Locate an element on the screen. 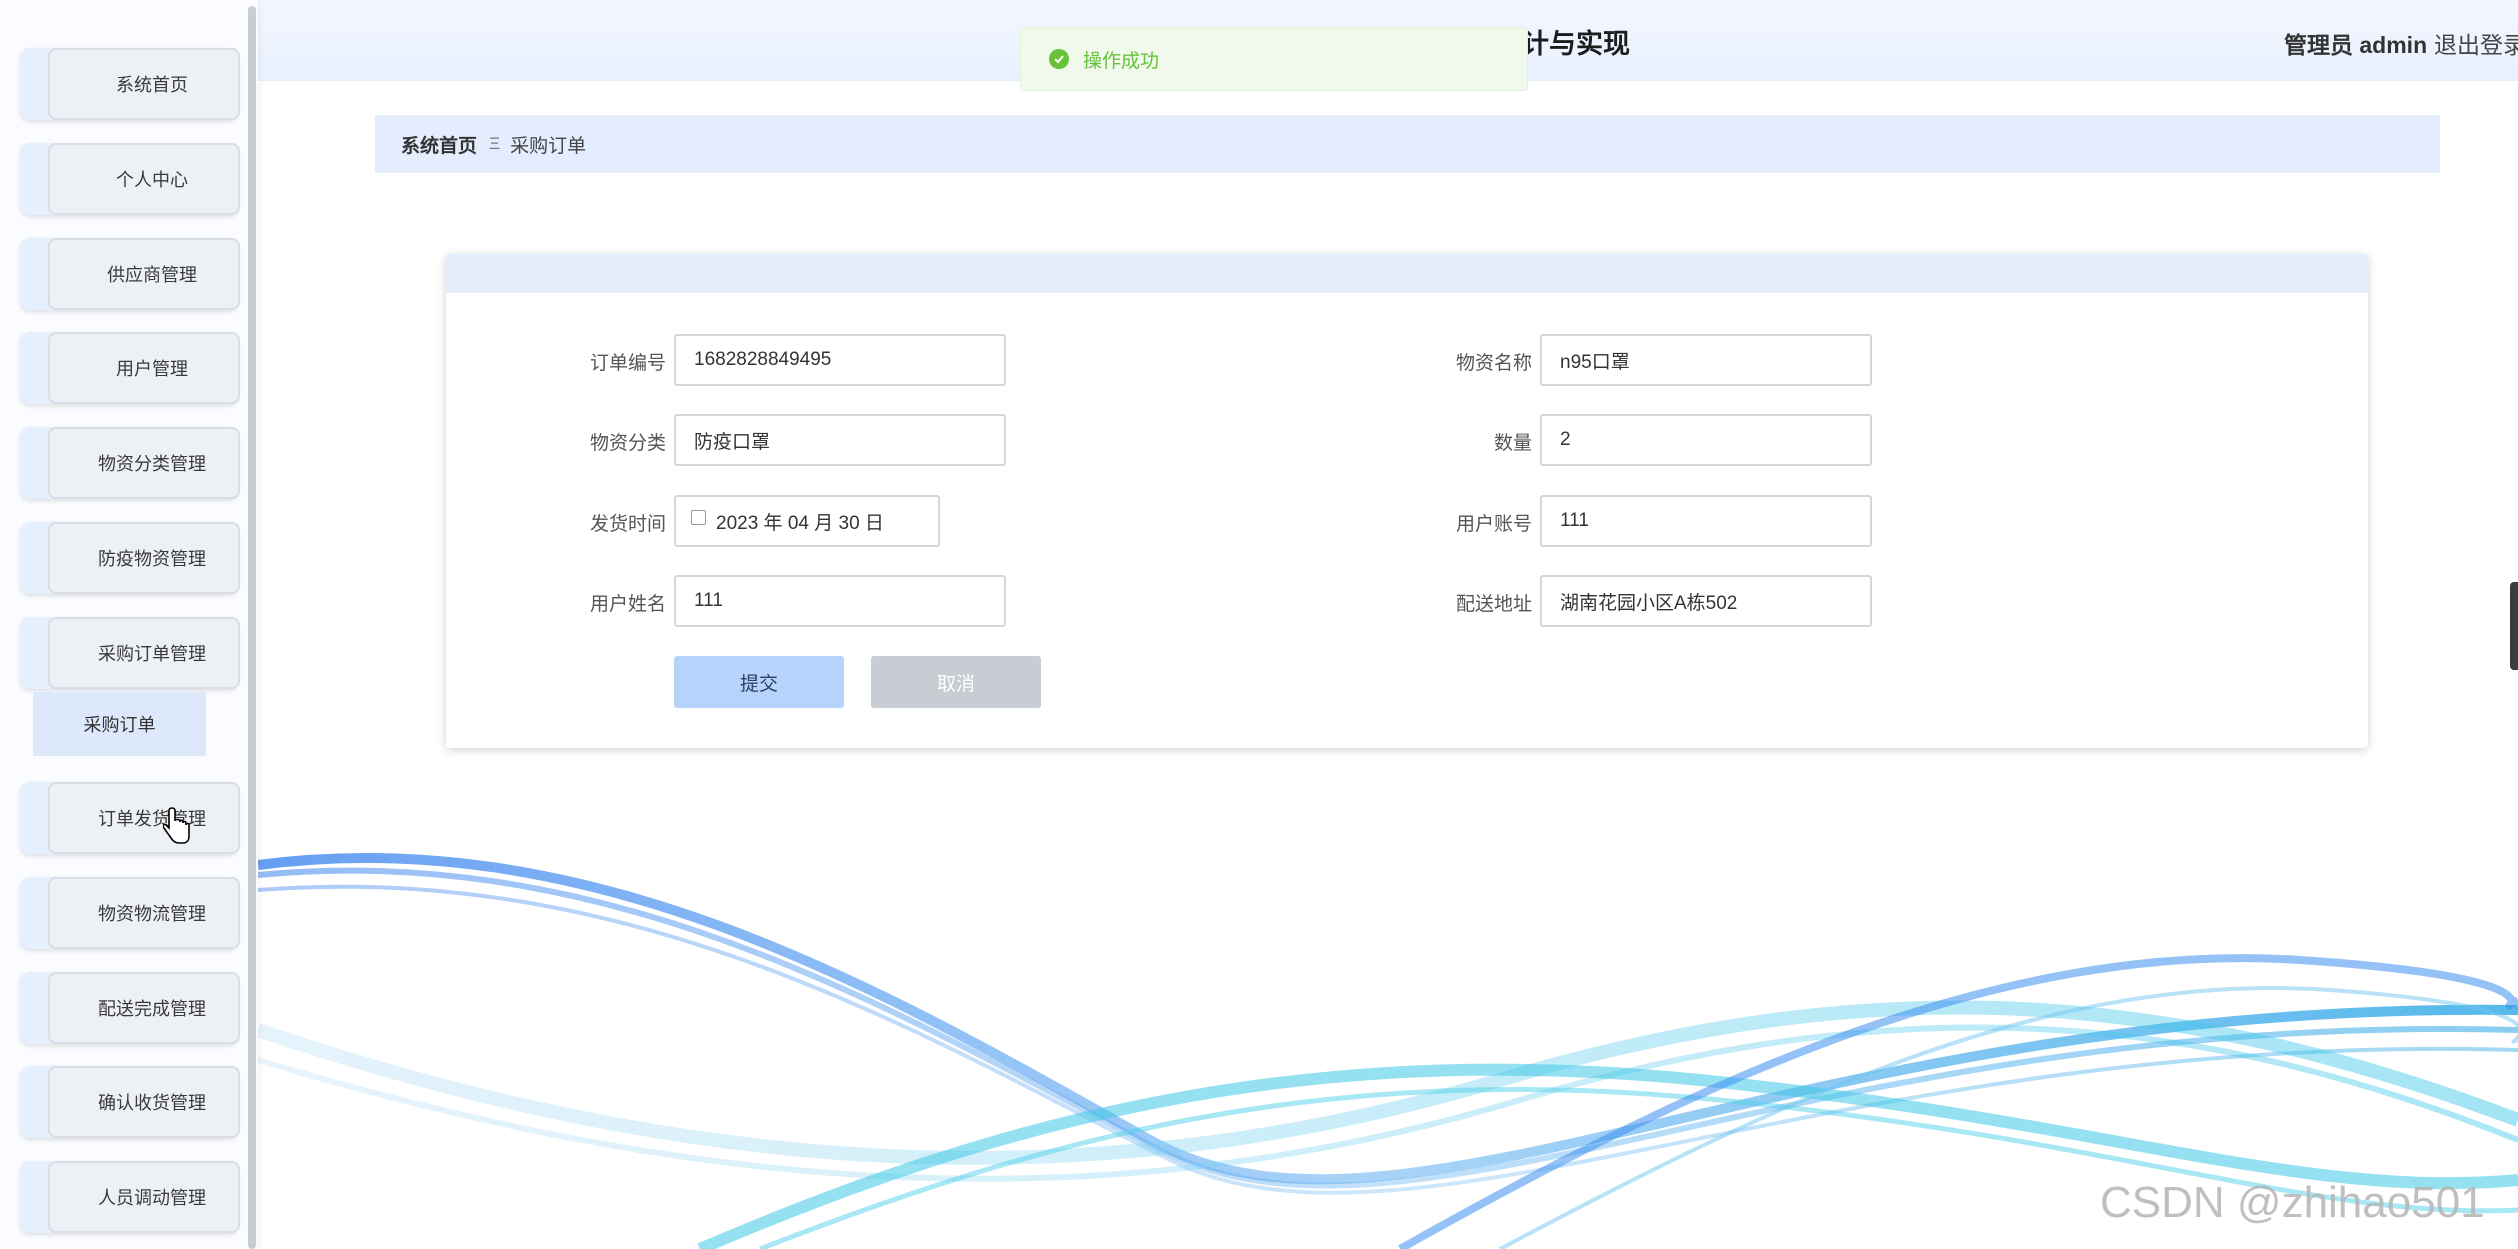 The image size is (2518, 1249). current-user: 管理员 admin is located at coordinates (2356, 45).